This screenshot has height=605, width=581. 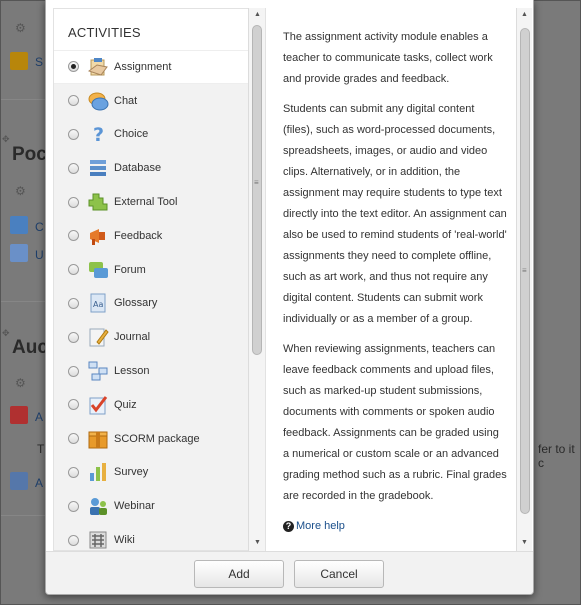 What do you see at coordinates (556, 456) in the screenshot?
I see `background-text: fer to it c` at bounding box center [556, 456].